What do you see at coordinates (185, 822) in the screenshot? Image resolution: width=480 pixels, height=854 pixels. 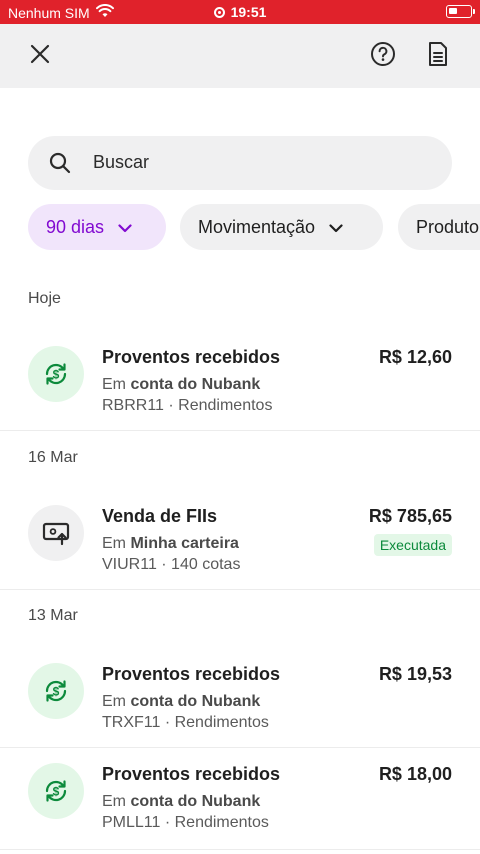 I see `transaction-detail: PMLL11 · Rendimentos` at bounding box center [185, 822].